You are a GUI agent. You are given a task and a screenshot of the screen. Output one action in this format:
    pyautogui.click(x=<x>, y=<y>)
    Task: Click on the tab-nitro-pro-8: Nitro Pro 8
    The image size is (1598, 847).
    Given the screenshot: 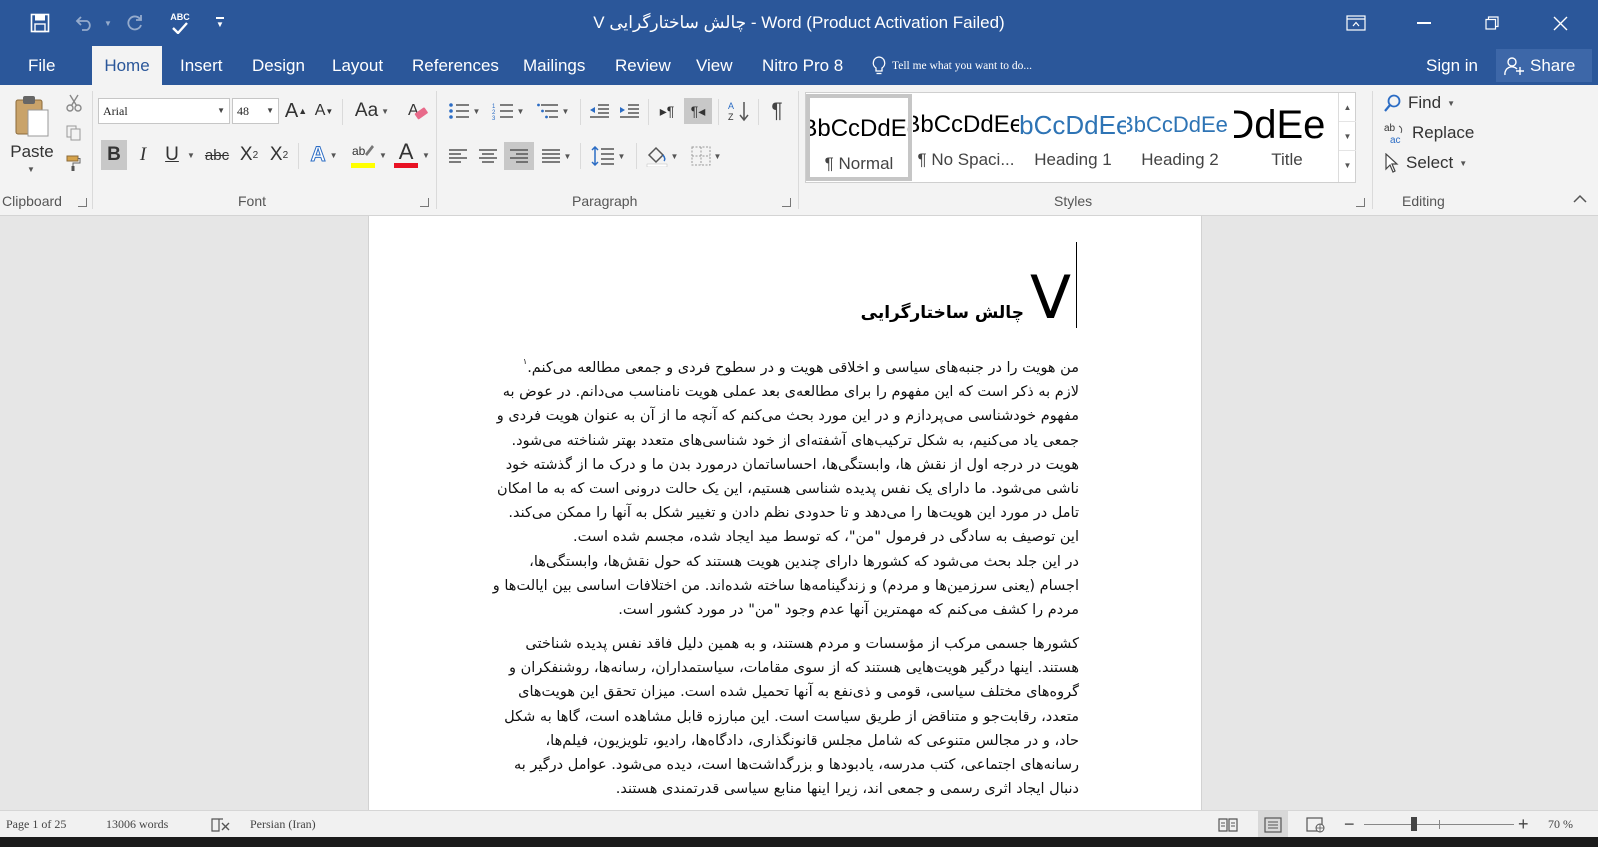 What is the action you would take?
    pyautogui.click(x=802, y=65)
    